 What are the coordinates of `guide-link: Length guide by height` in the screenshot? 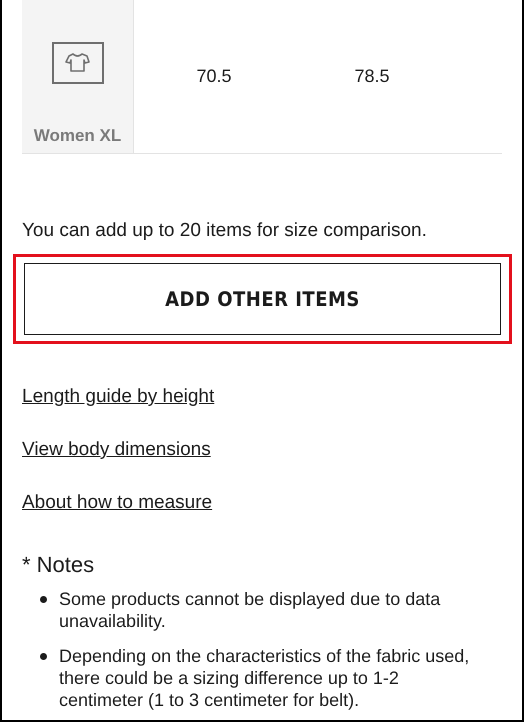 It's located at (118, 397).